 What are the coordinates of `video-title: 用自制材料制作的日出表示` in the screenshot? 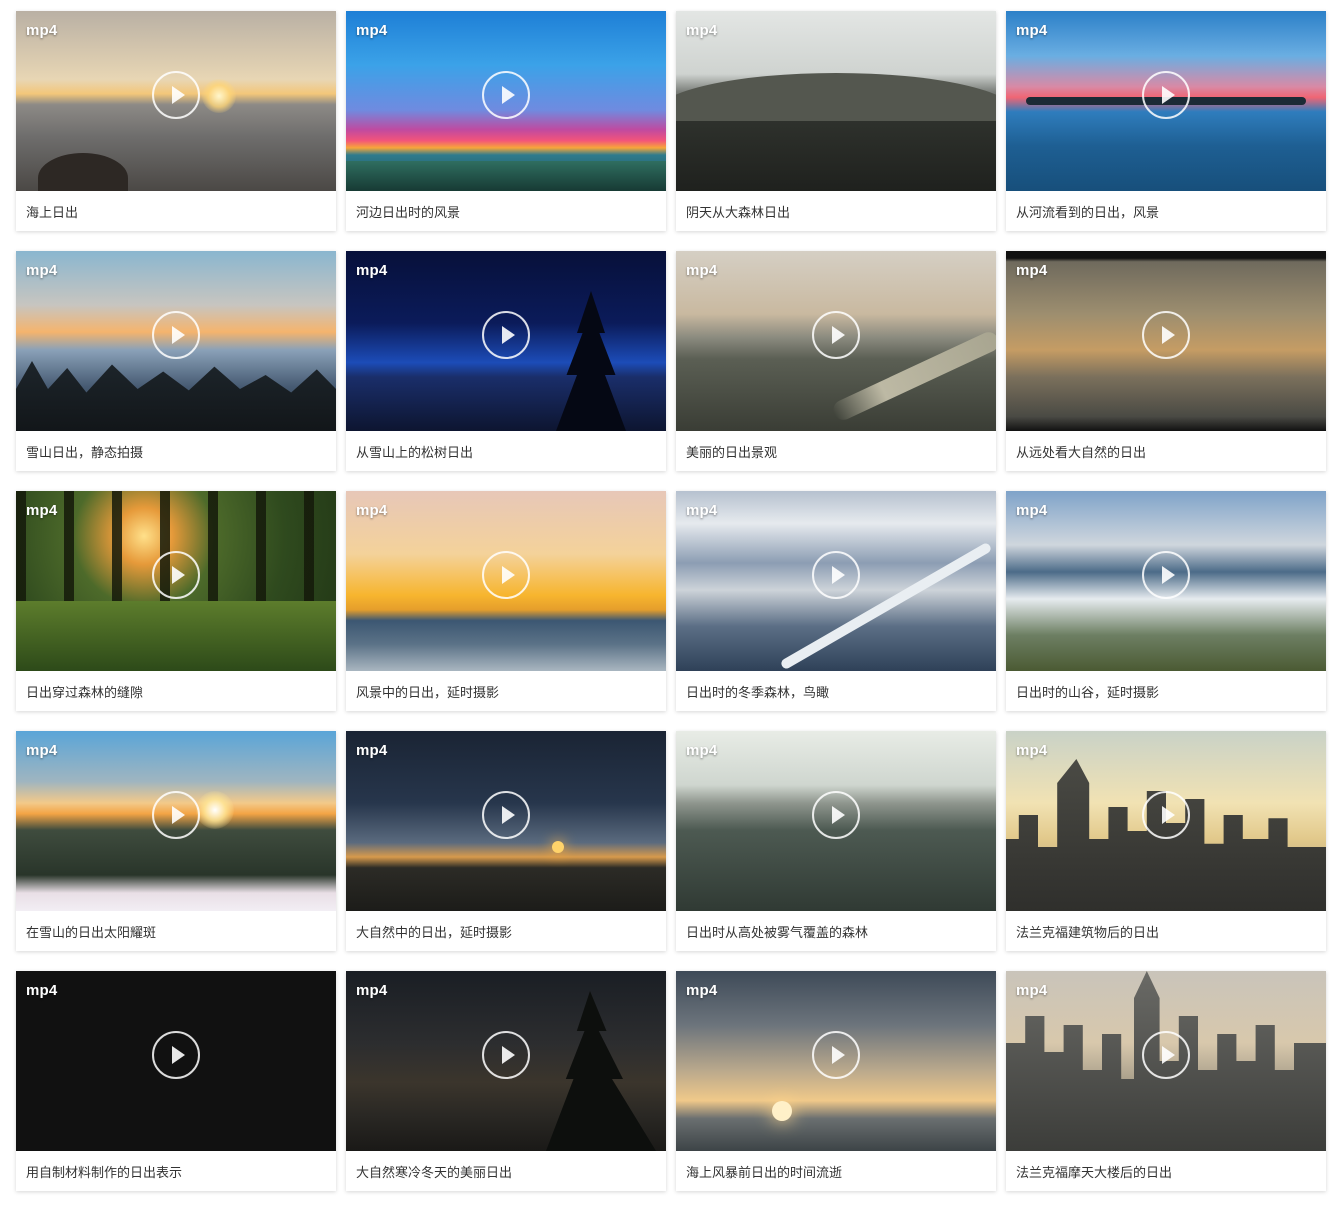 It's located at (176, 1171).